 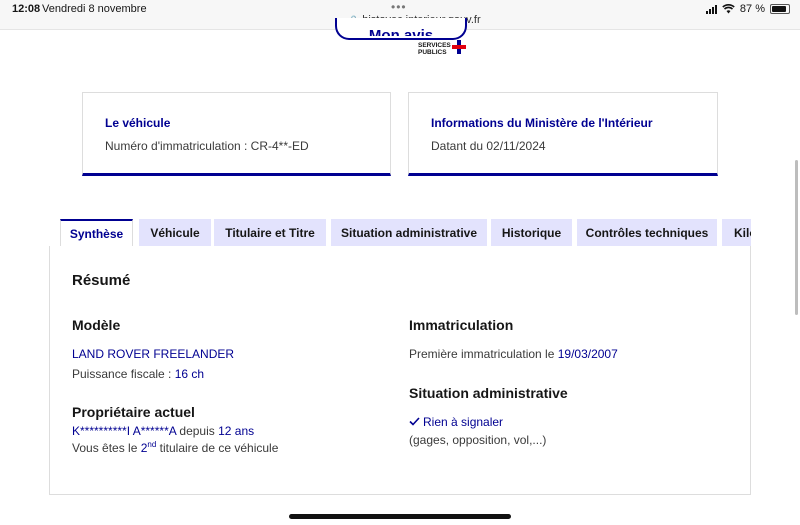 What do you see at coordinates (197, 431) in the screenshot?
I see `owner-since-label: depuis` at bounding box center [197, 431].